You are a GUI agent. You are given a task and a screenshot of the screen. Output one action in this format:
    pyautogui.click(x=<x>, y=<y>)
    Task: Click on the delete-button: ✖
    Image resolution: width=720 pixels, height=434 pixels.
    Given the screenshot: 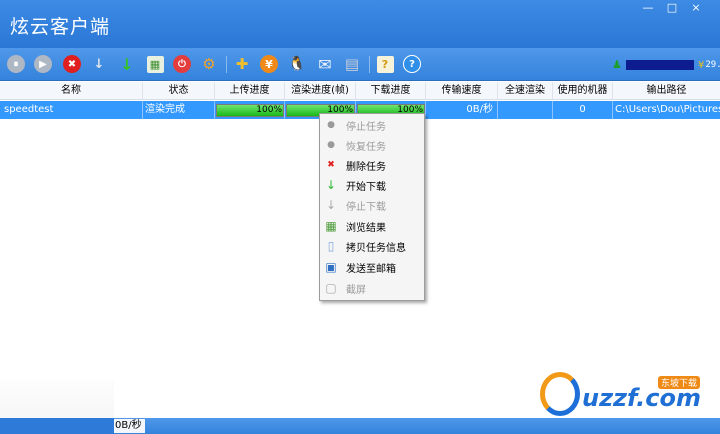 What is the action you would take?
    pyautogui.click(x=72, y=64)
    